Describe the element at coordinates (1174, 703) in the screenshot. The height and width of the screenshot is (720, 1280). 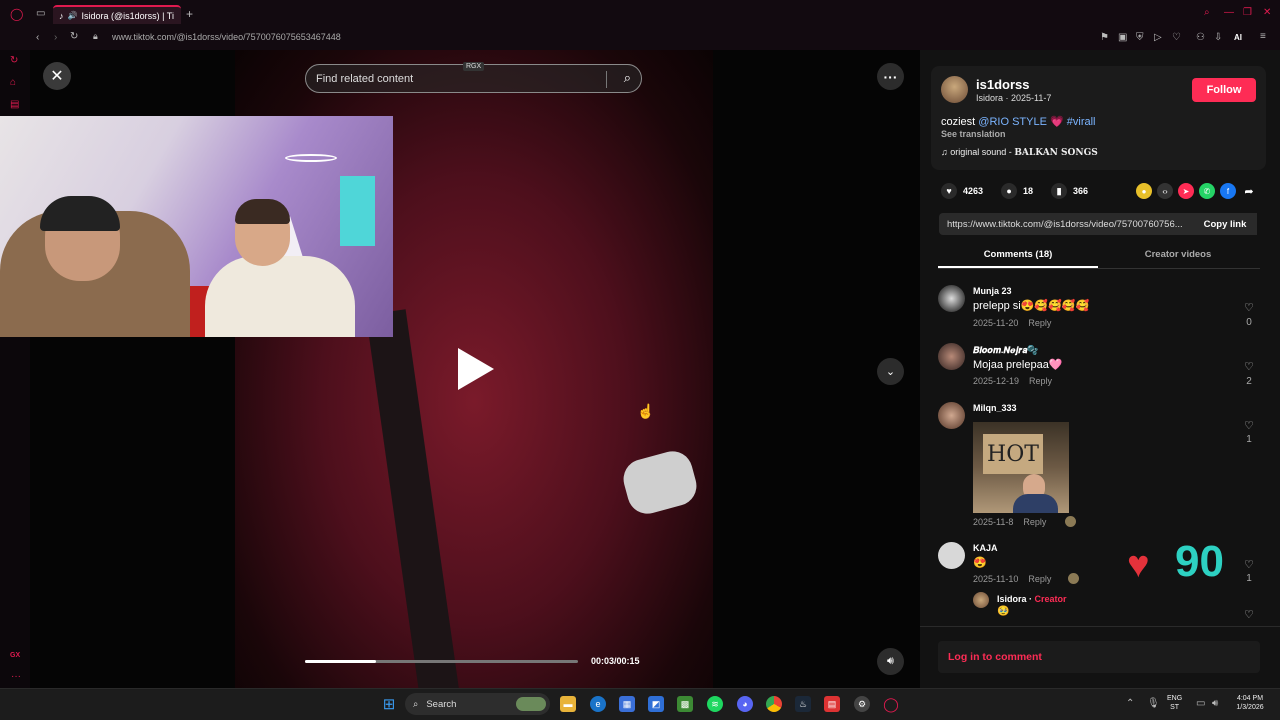
I see `language-indicator: ENG ST` at that location.